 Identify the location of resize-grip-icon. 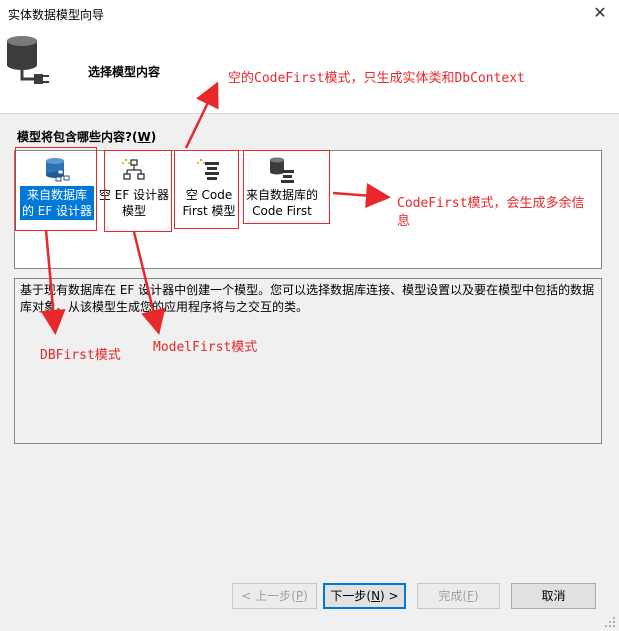
(610, 622).